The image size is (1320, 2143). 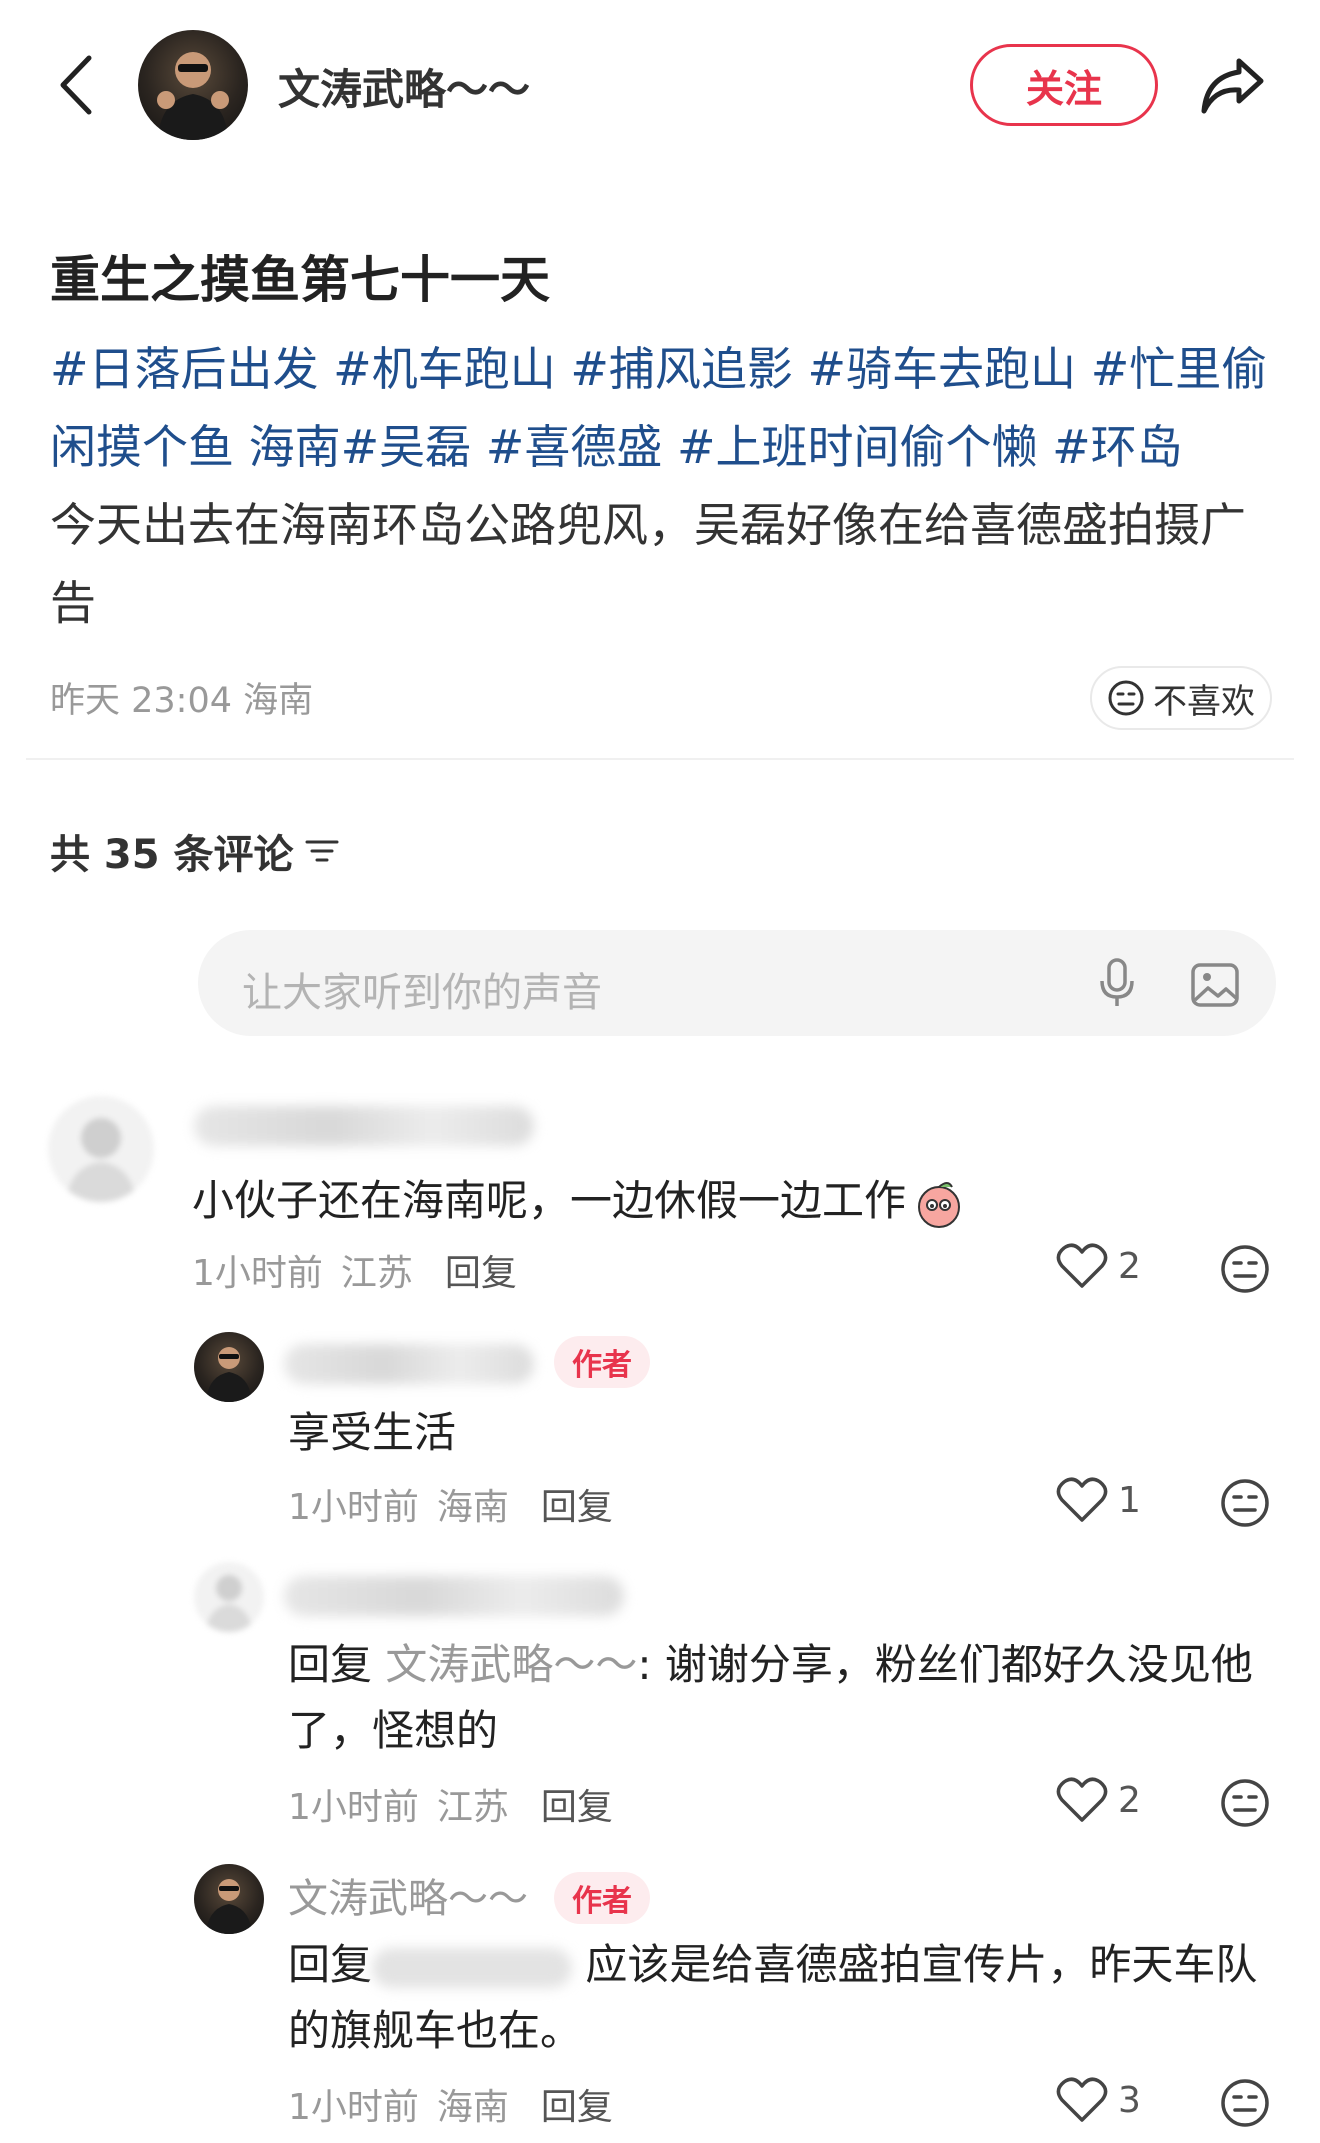 I want to click on voice-button, so click(x=1117, y=983).